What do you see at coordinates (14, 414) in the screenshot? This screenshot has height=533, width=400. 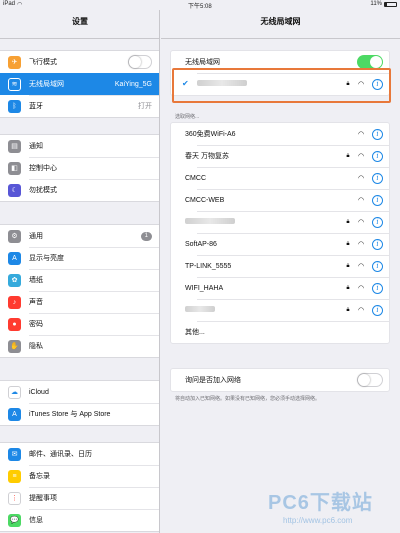 I see `app-store-icon: A` at bounding box center [14, 414].